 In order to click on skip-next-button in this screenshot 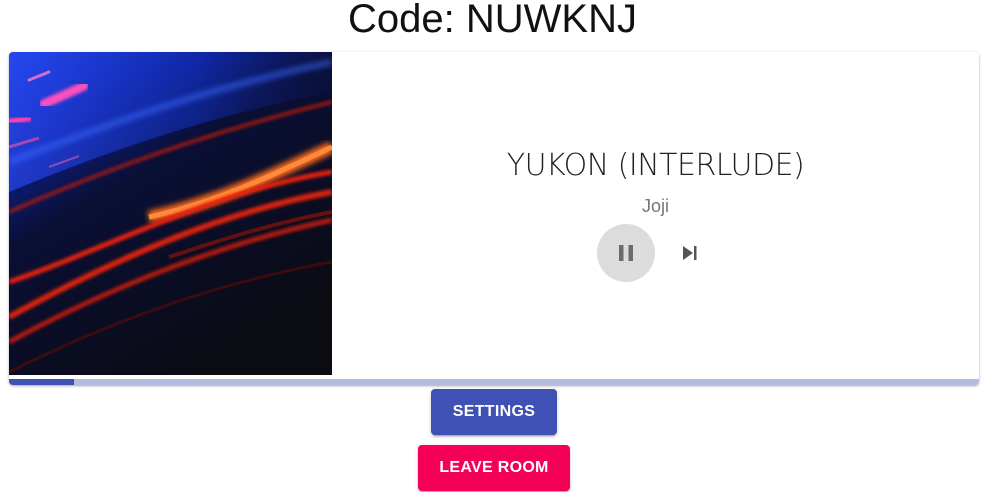, I will do `click(690, 253)`.